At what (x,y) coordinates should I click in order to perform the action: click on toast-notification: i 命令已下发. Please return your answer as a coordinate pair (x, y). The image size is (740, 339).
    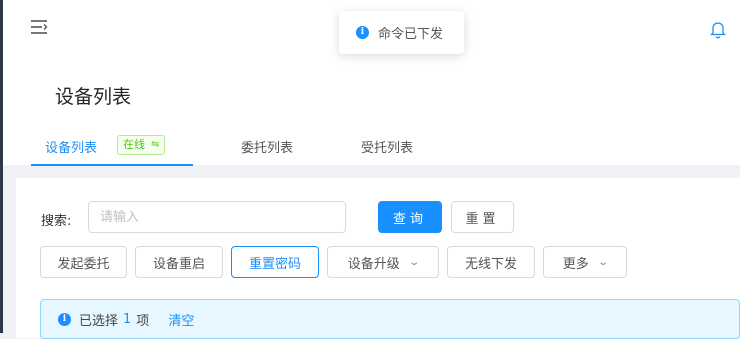
    Looking at the image, I should click on (401, 32).